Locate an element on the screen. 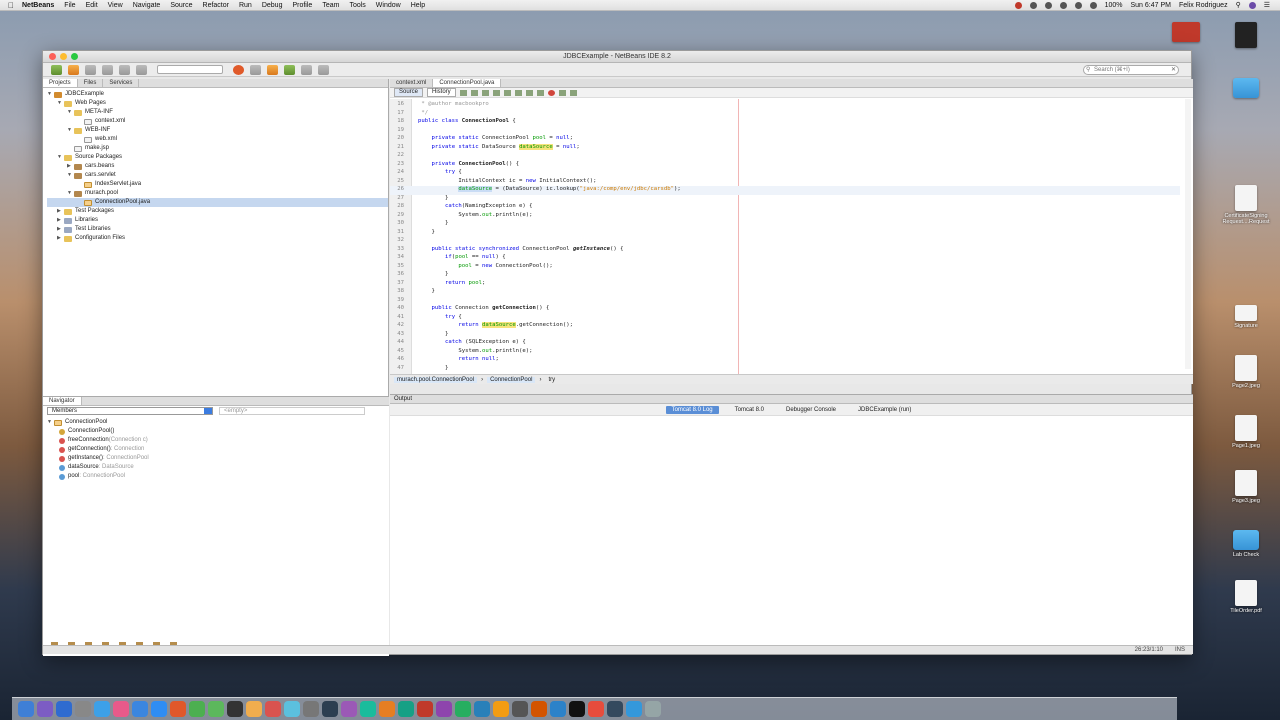 The image size is (1280, 720). breadcrumb-package: murach.pool.ConnectionPool is located at coordinates (436, 379).